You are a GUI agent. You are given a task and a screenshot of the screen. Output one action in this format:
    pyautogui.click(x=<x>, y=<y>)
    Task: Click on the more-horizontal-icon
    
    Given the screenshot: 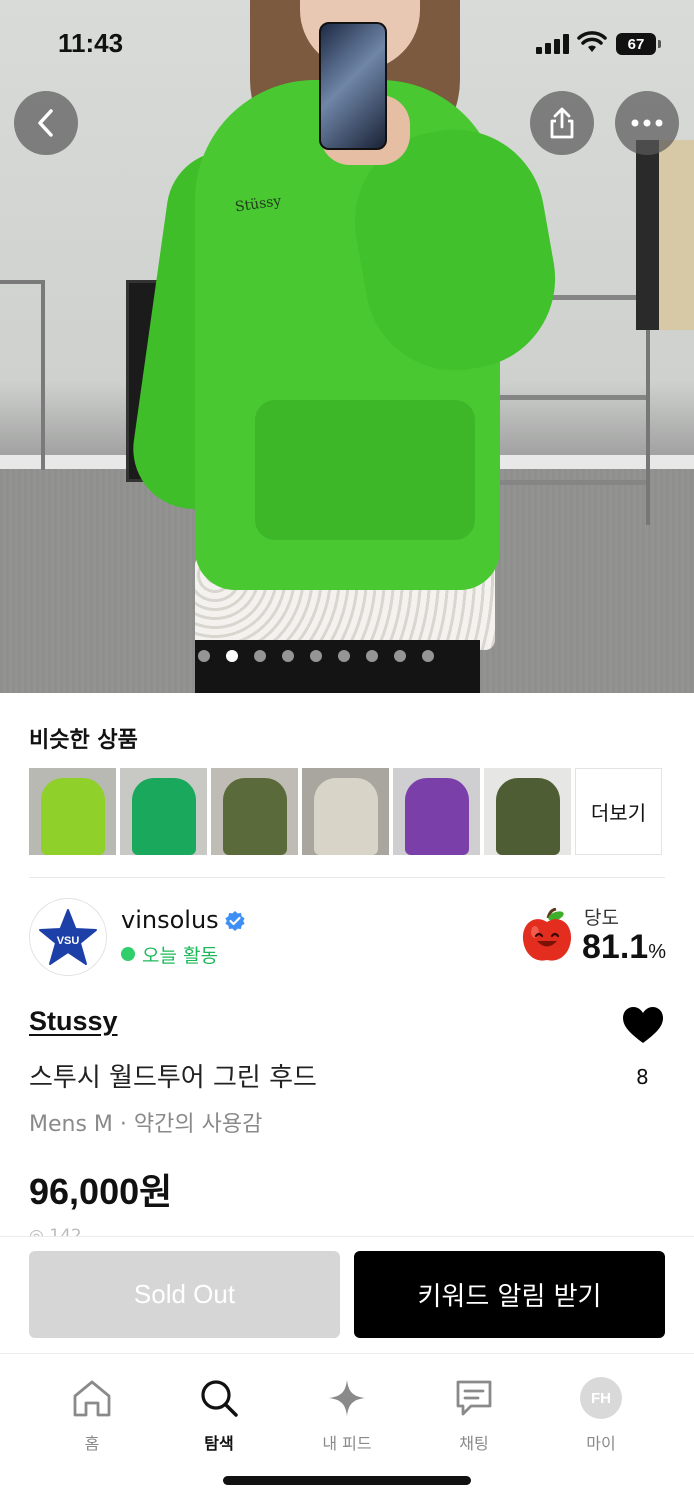 What is the action you would take?
    pyautogui.click(x=647, y=123)
    